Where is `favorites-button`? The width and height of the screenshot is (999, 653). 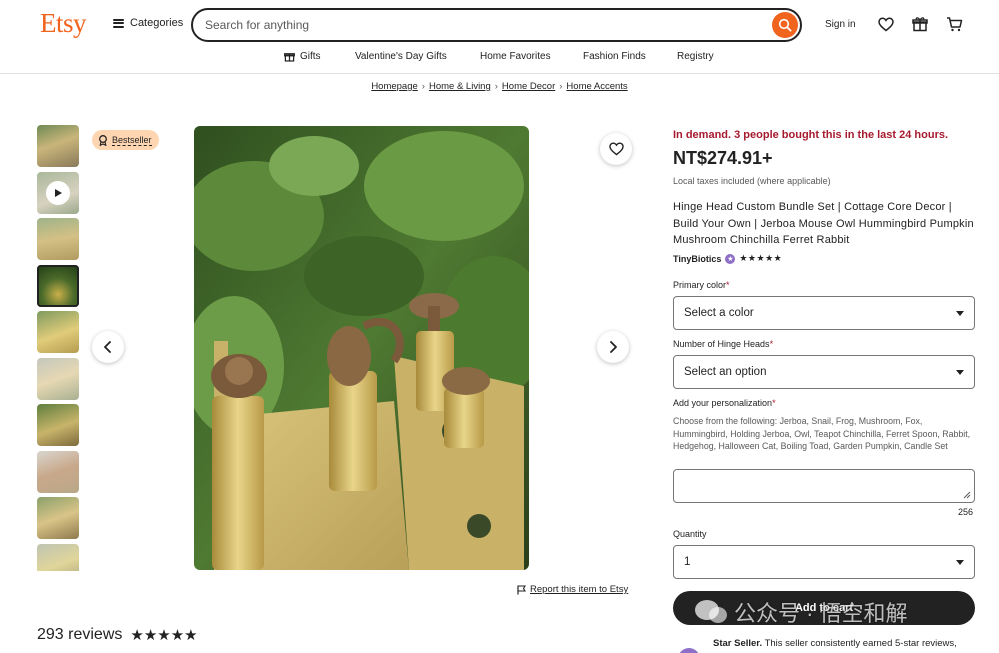
favorites-button is located at coordinates (886, 24).